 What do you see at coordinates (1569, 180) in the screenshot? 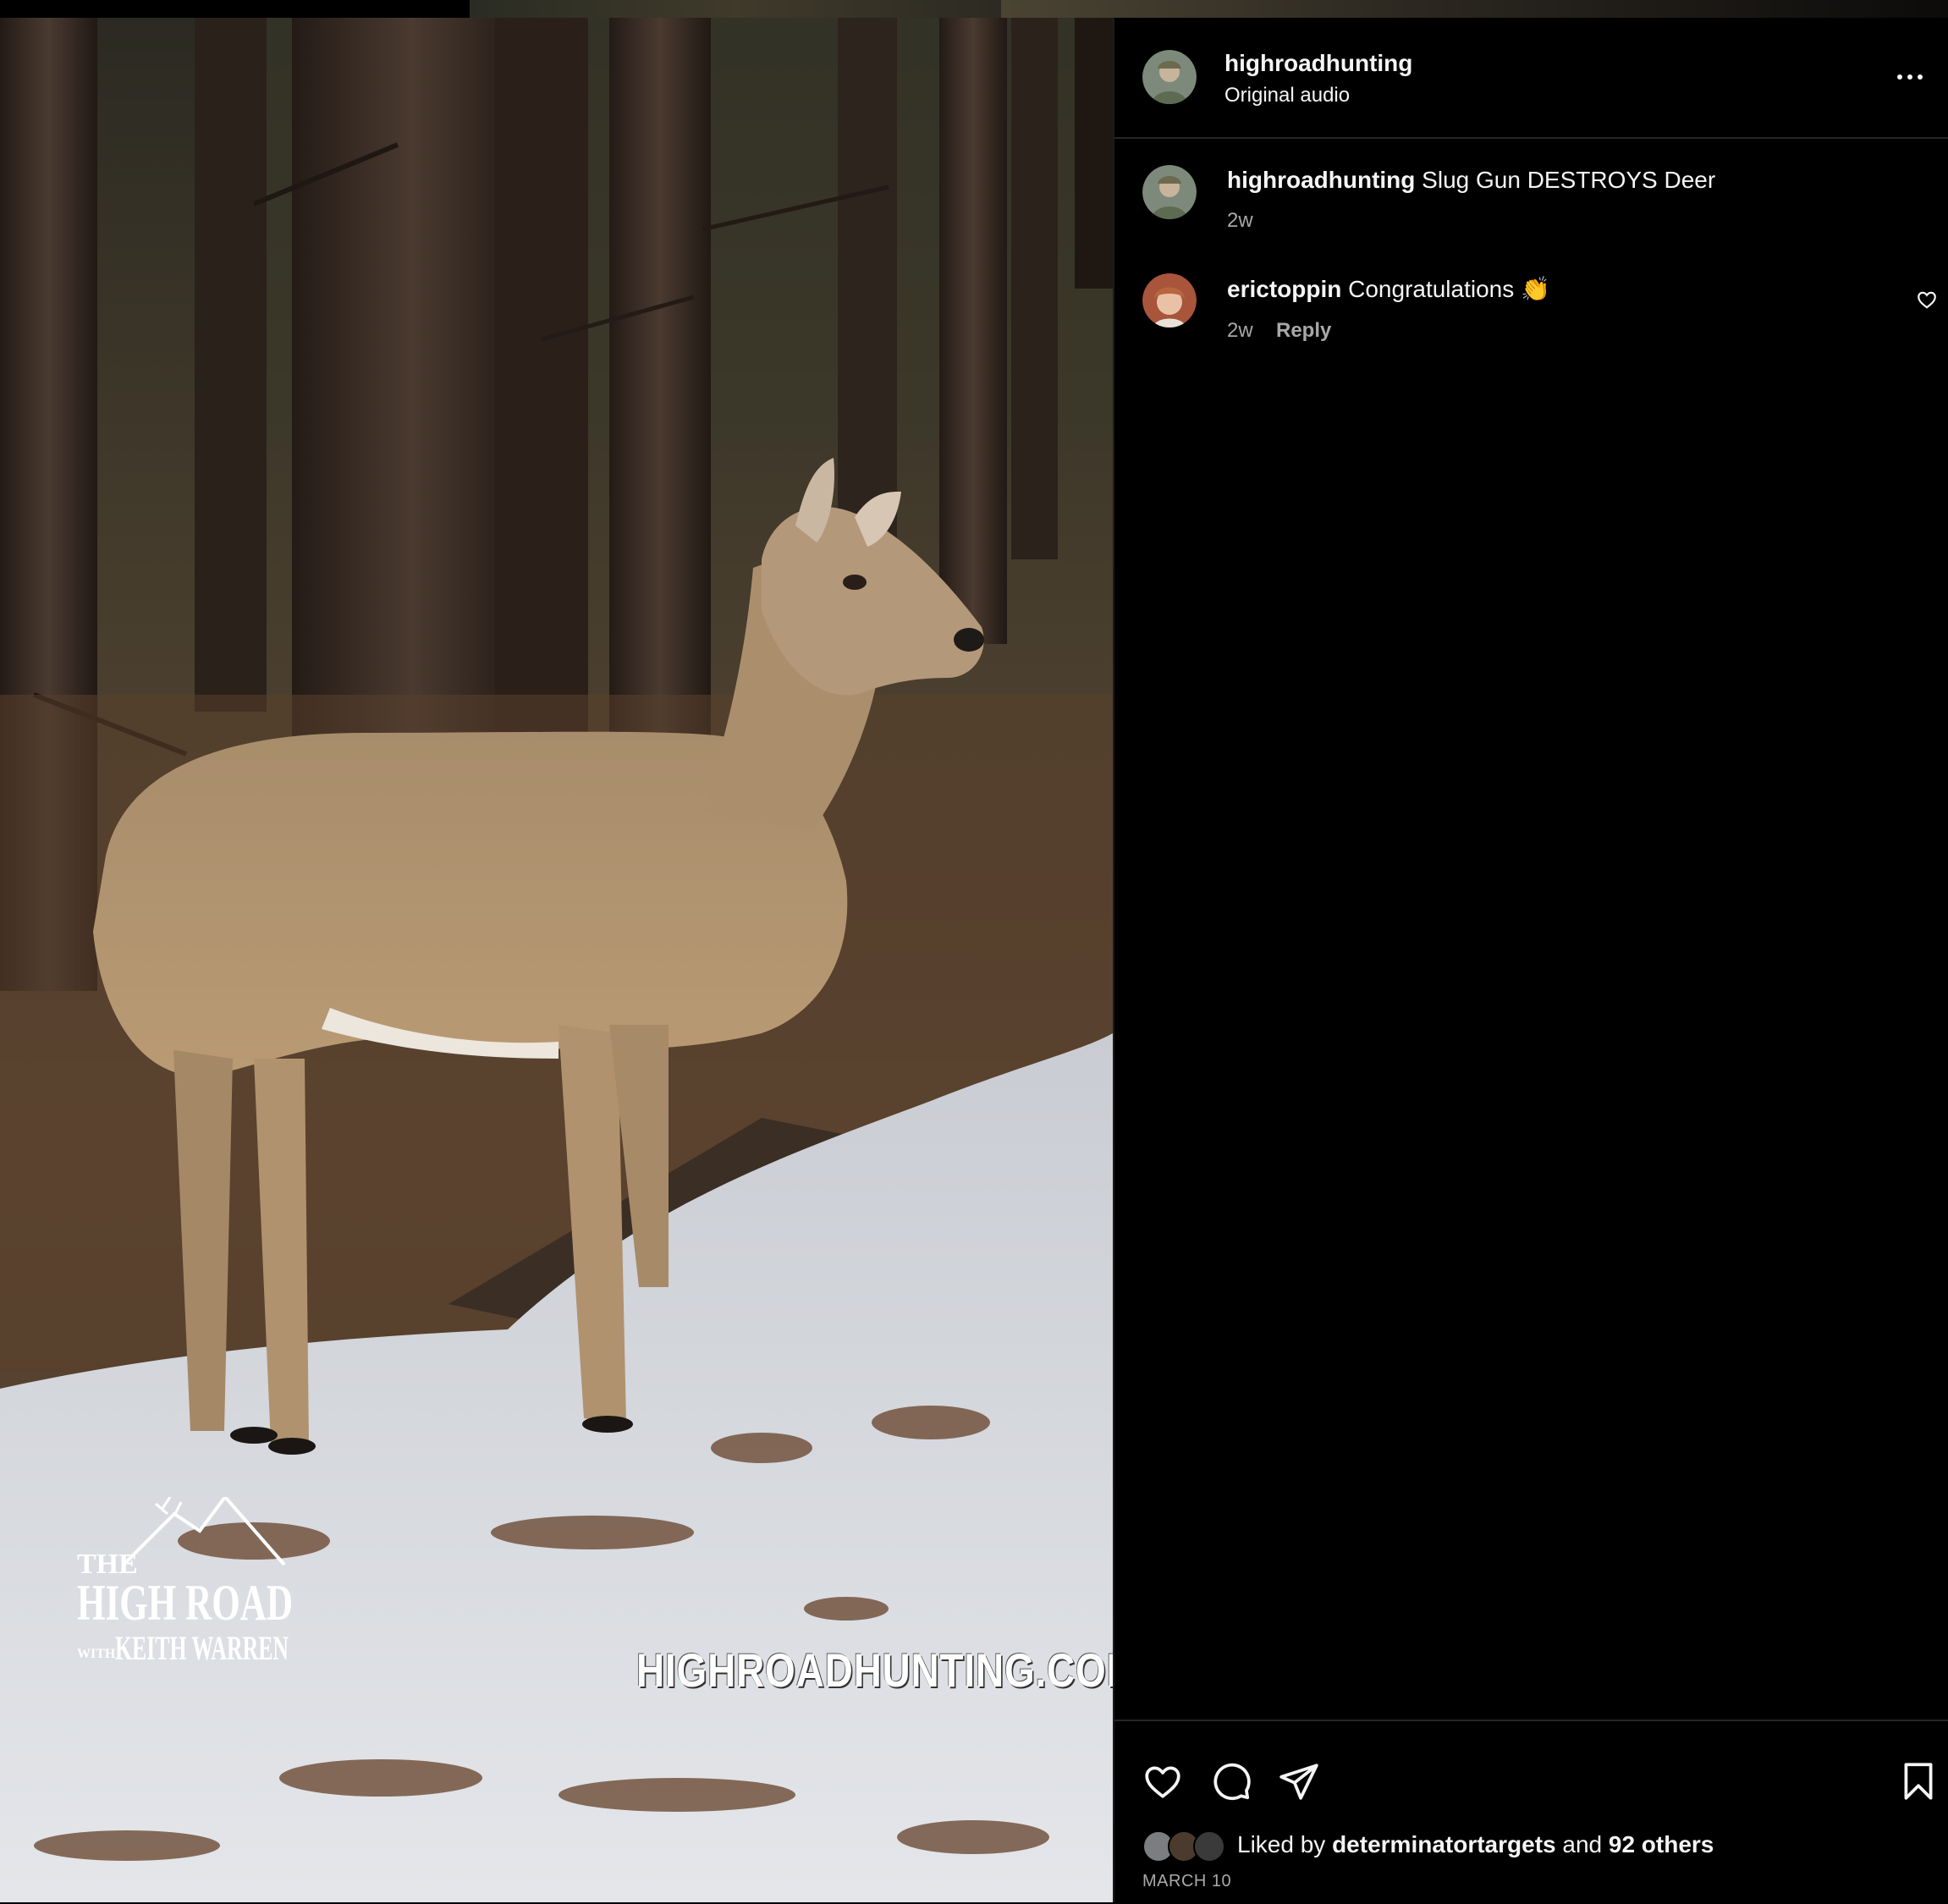
I see `caption-text: Slug Gun DESTROYS Deer` at bounding box center [1569, 180].